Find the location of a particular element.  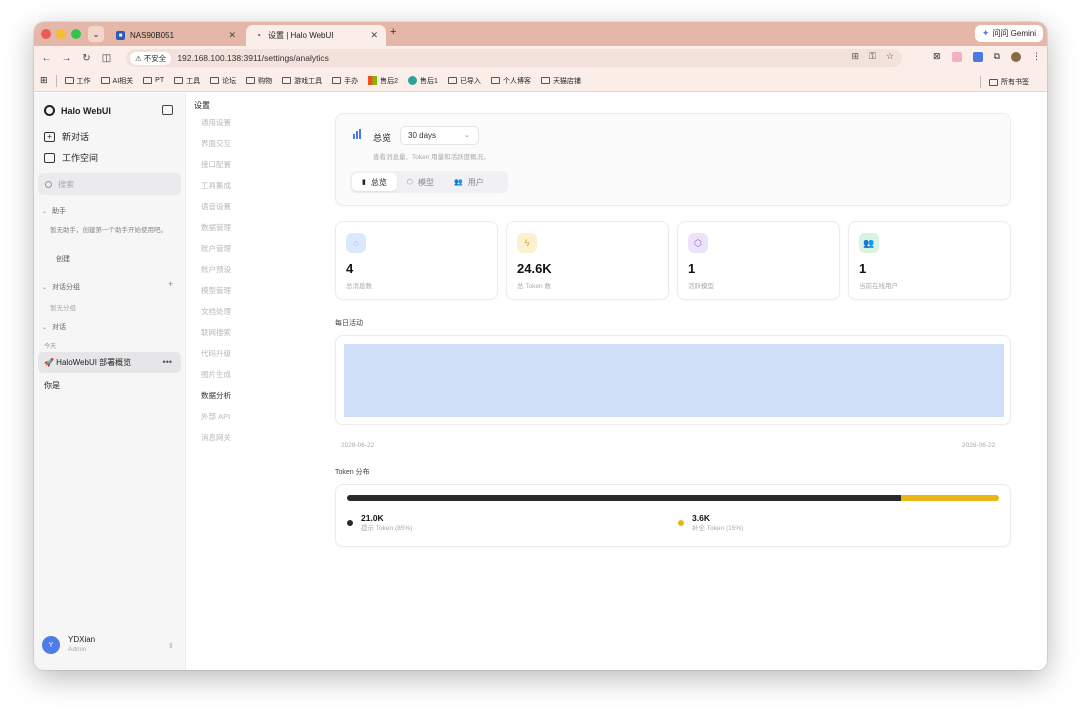

more-menu-icon: ⋮ is located at coordinates (1036, 56).